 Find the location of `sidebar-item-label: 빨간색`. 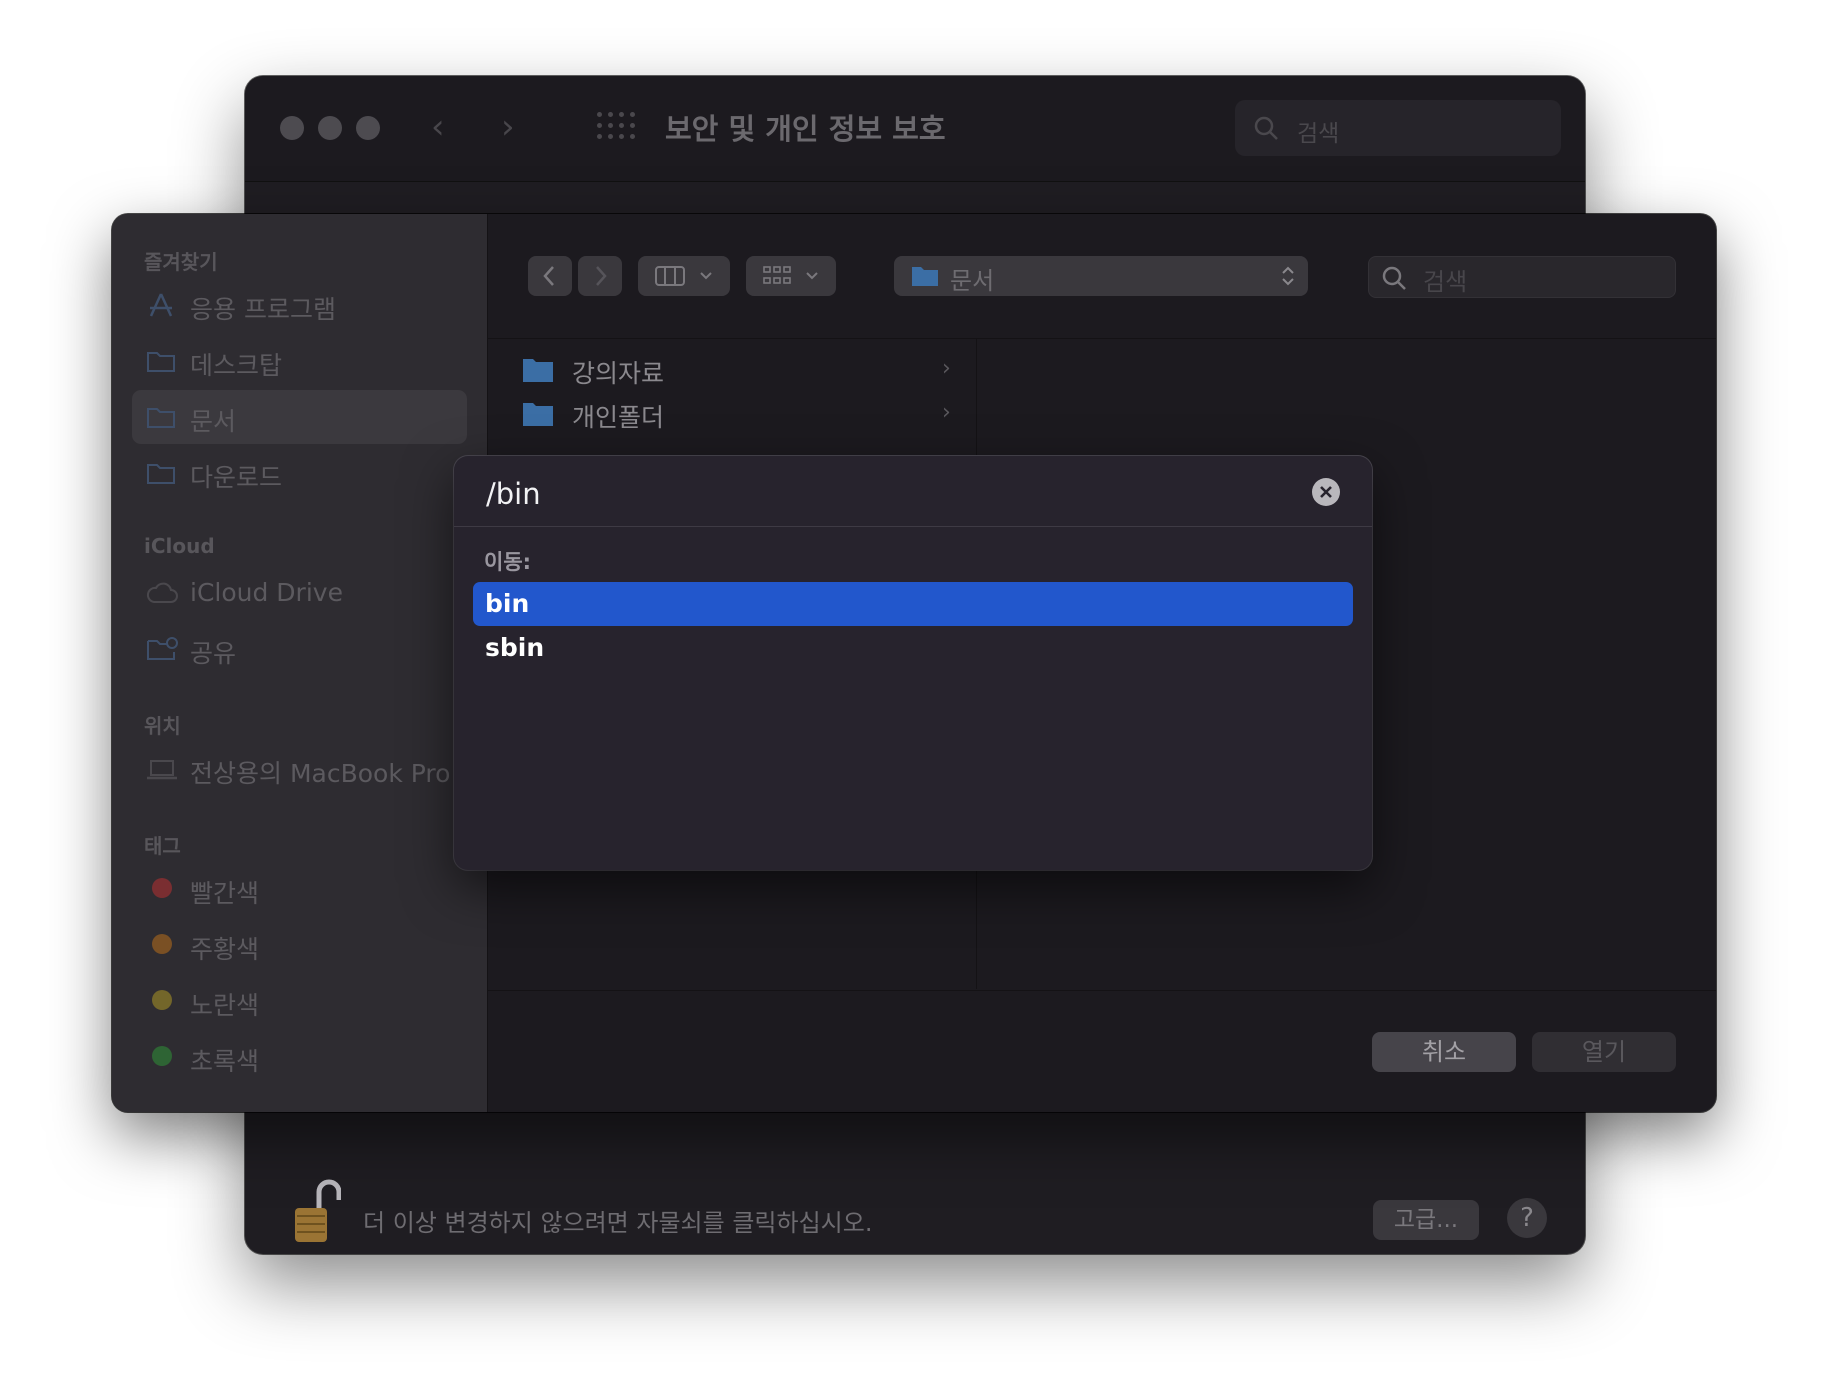

sidebar-item-label: 빨간색 is located at coordinates (225, 893).